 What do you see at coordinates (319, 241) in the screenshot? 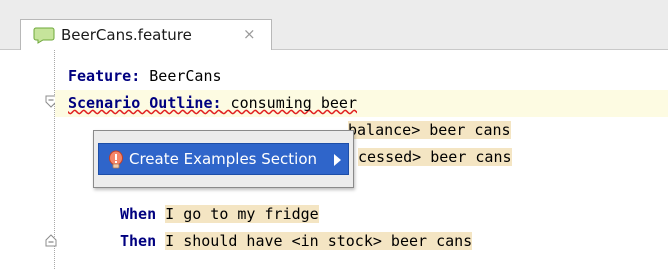
I see `step-text: I should have <in stock> beer cans` at bounding box center [319, 241].